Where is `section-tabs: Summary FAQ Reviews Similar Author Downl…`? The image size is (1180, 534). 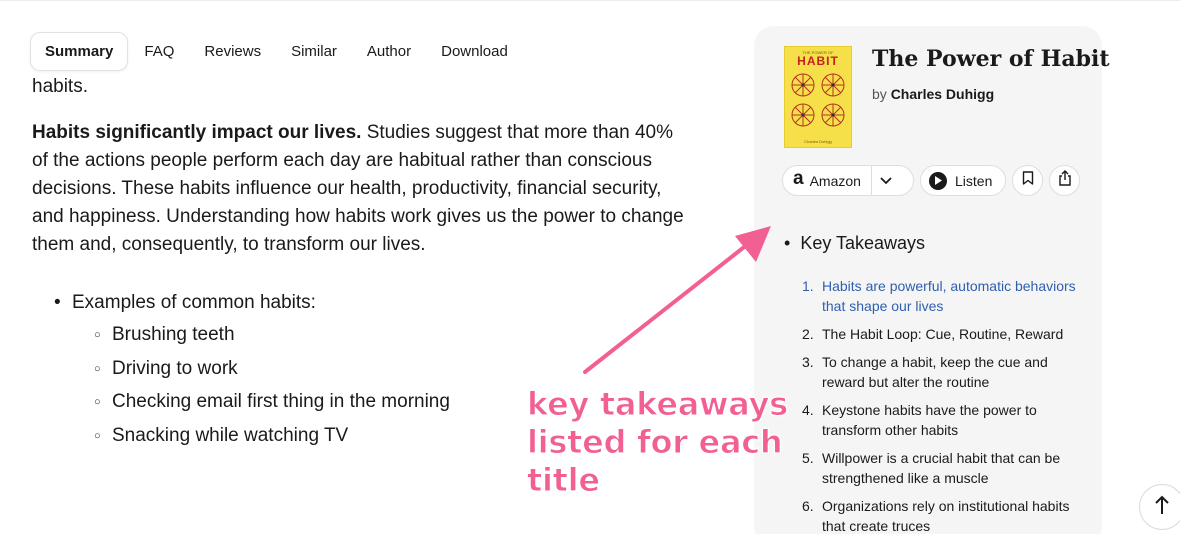 section-tabs: Summary FAQ Reviews Similar Author Downl… is located at coordinates (284, 51).